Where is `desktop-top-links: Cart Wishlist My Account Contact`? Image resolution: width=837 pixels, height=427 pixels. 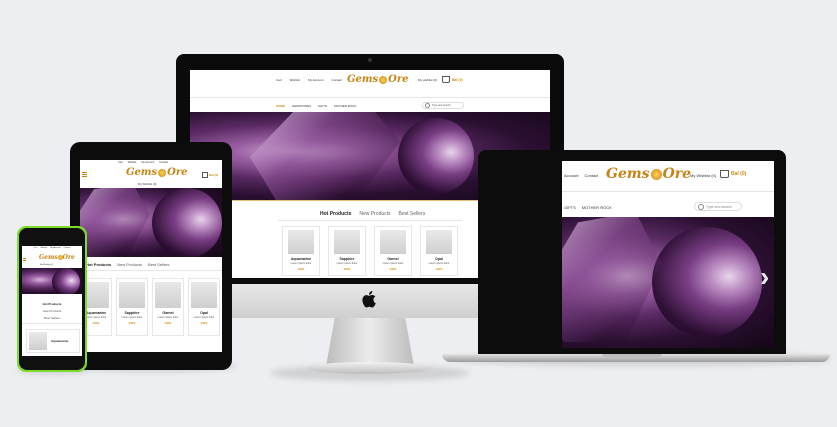
desktop-top-links: Cart Wishlist My Account Contact is located at coordinates (309, 80).